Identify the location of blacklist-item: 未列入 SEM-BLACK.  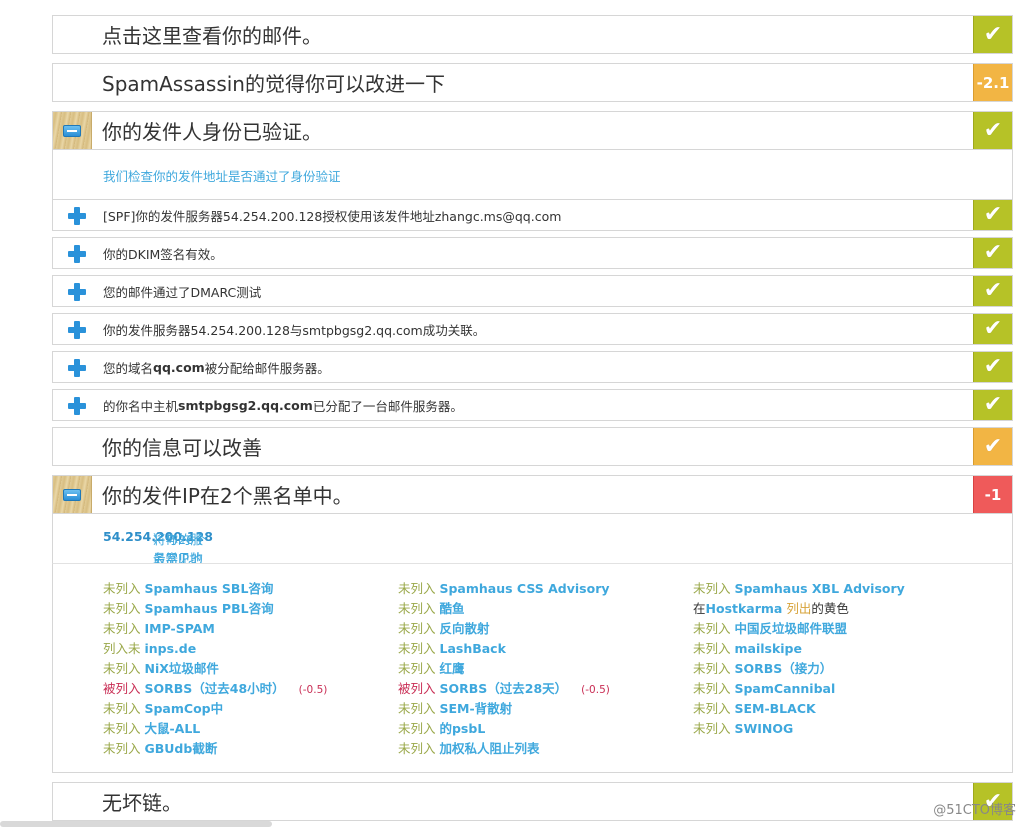
(799, 708).